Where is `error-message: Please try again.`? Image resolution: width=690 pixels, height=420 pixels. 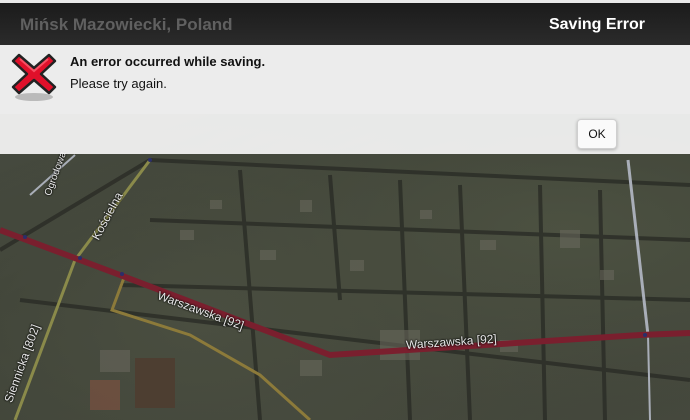 error-message: Please try again. is located at coordinates (118, 83).